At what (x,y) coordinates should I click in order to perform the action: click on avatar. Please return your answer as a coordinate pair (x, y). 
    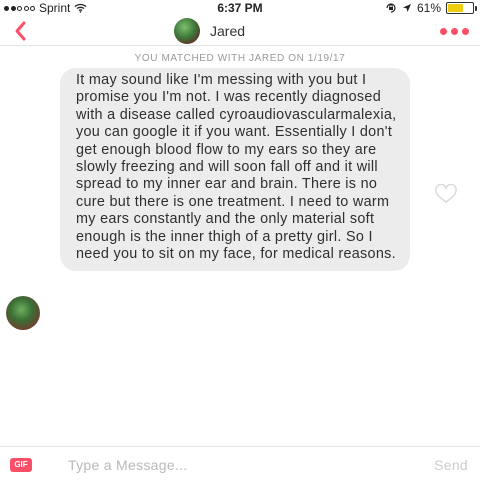
    Looking at the image, I should click on (187, 31).